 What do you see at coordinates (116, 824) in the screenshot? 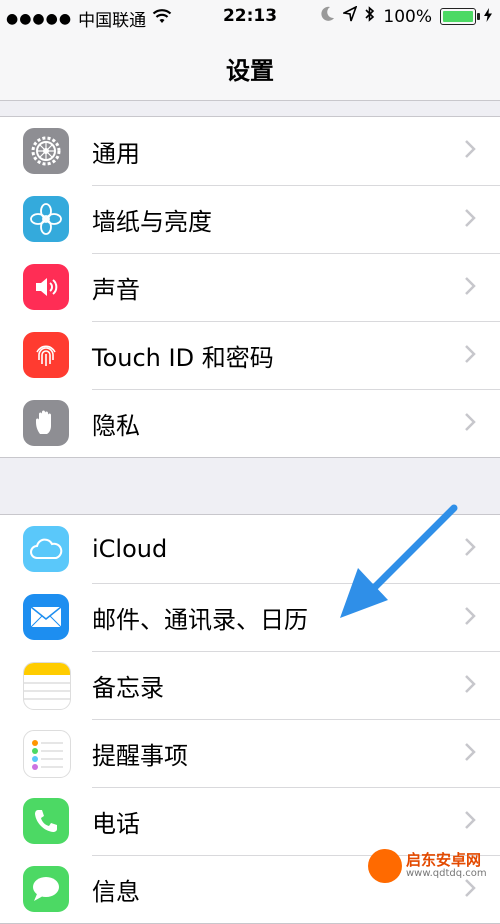
I see `settings-row-label: 电话` at bounding box center [116, 824].